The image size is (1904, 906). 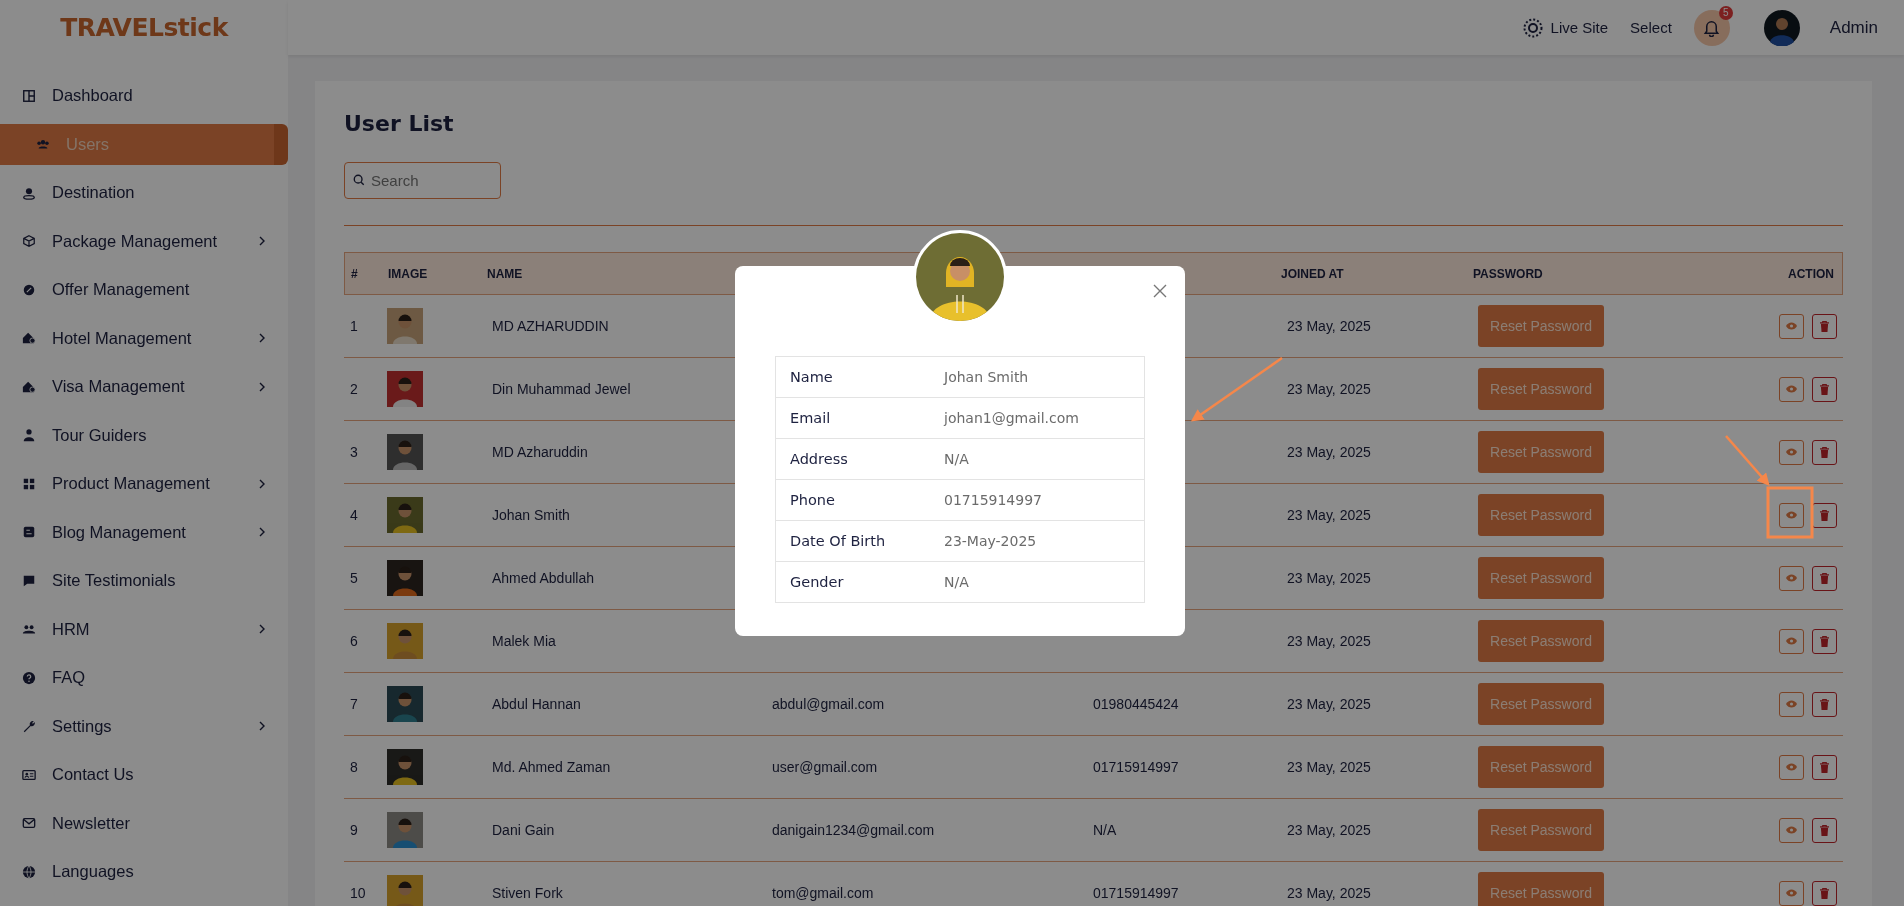 I want to click on table-cell-text: Dani Gain, so click(x=523, y=830).